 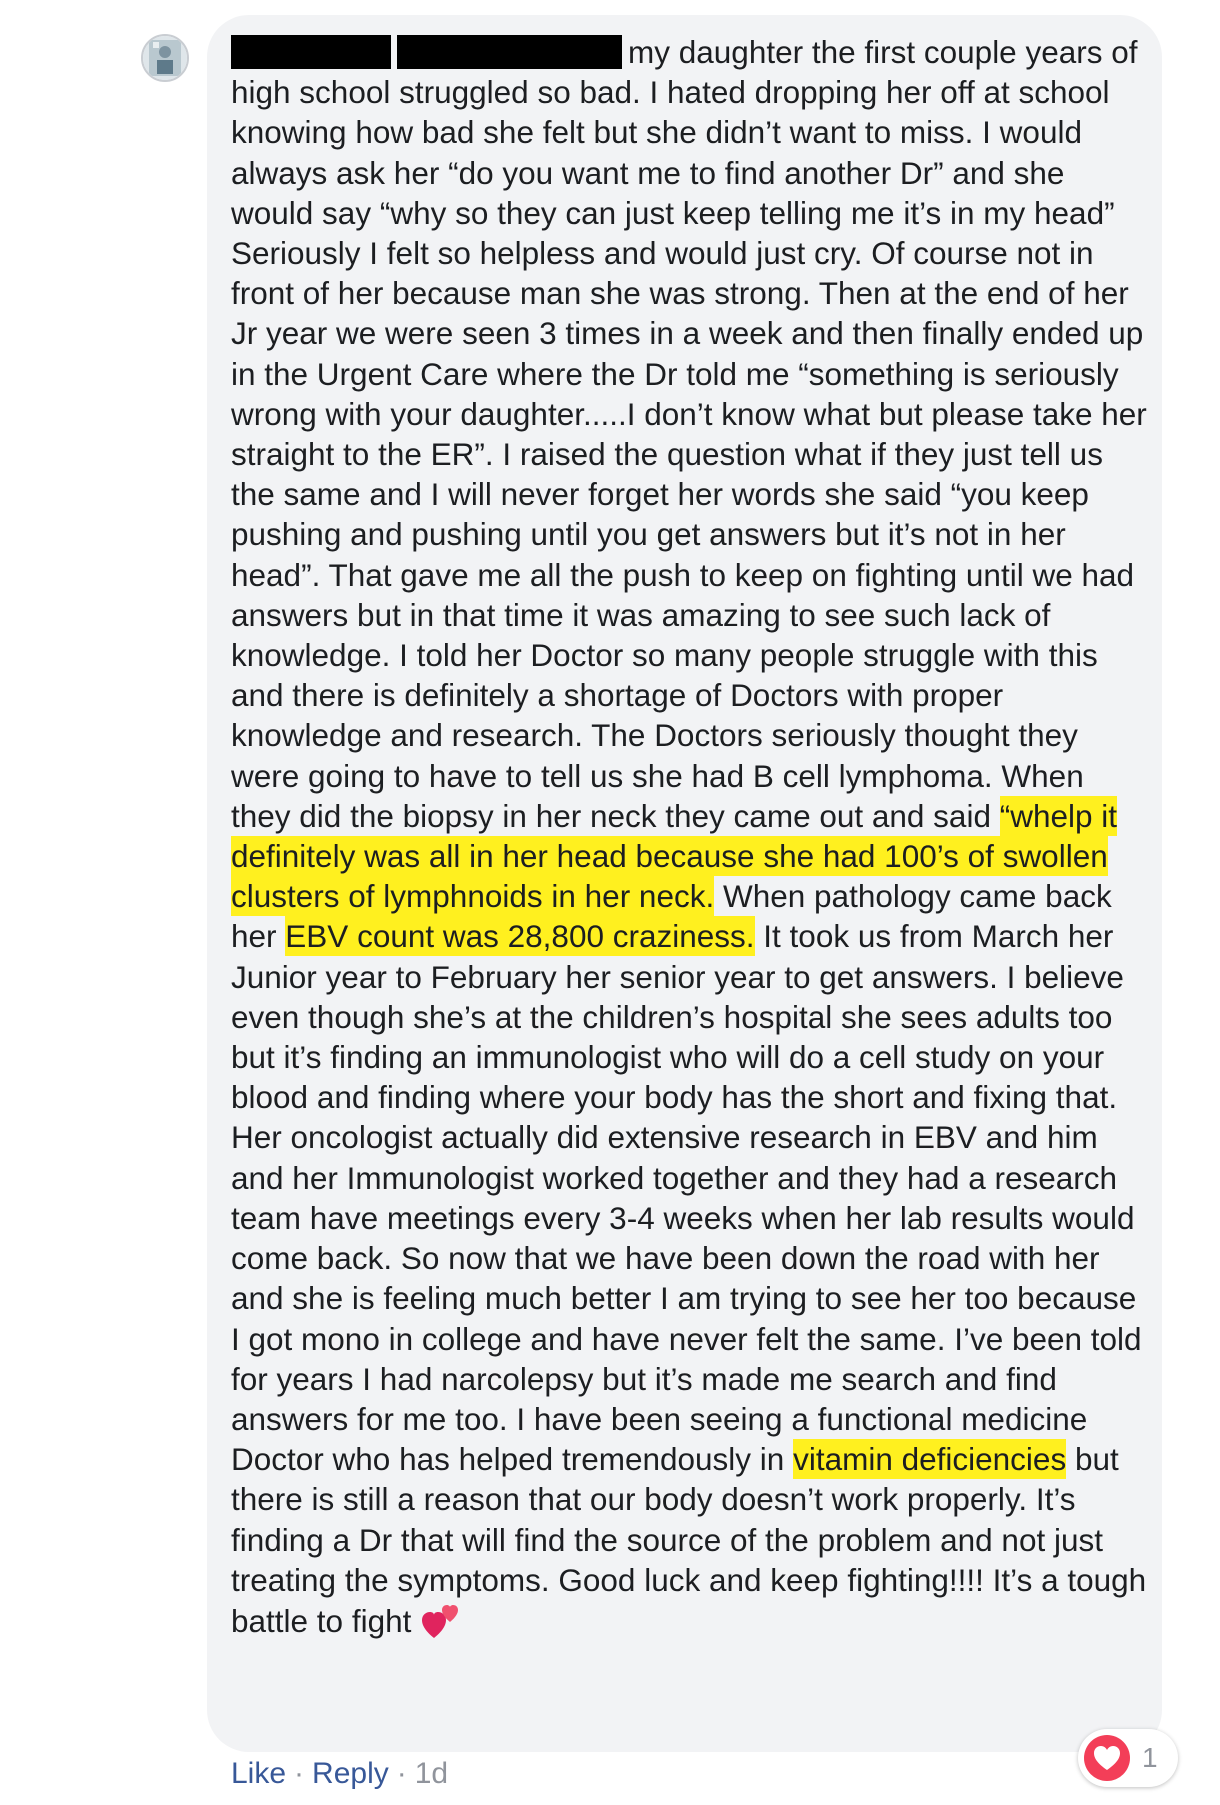 I want to click on reply-link: Reply, so click(x=350, y=1773).